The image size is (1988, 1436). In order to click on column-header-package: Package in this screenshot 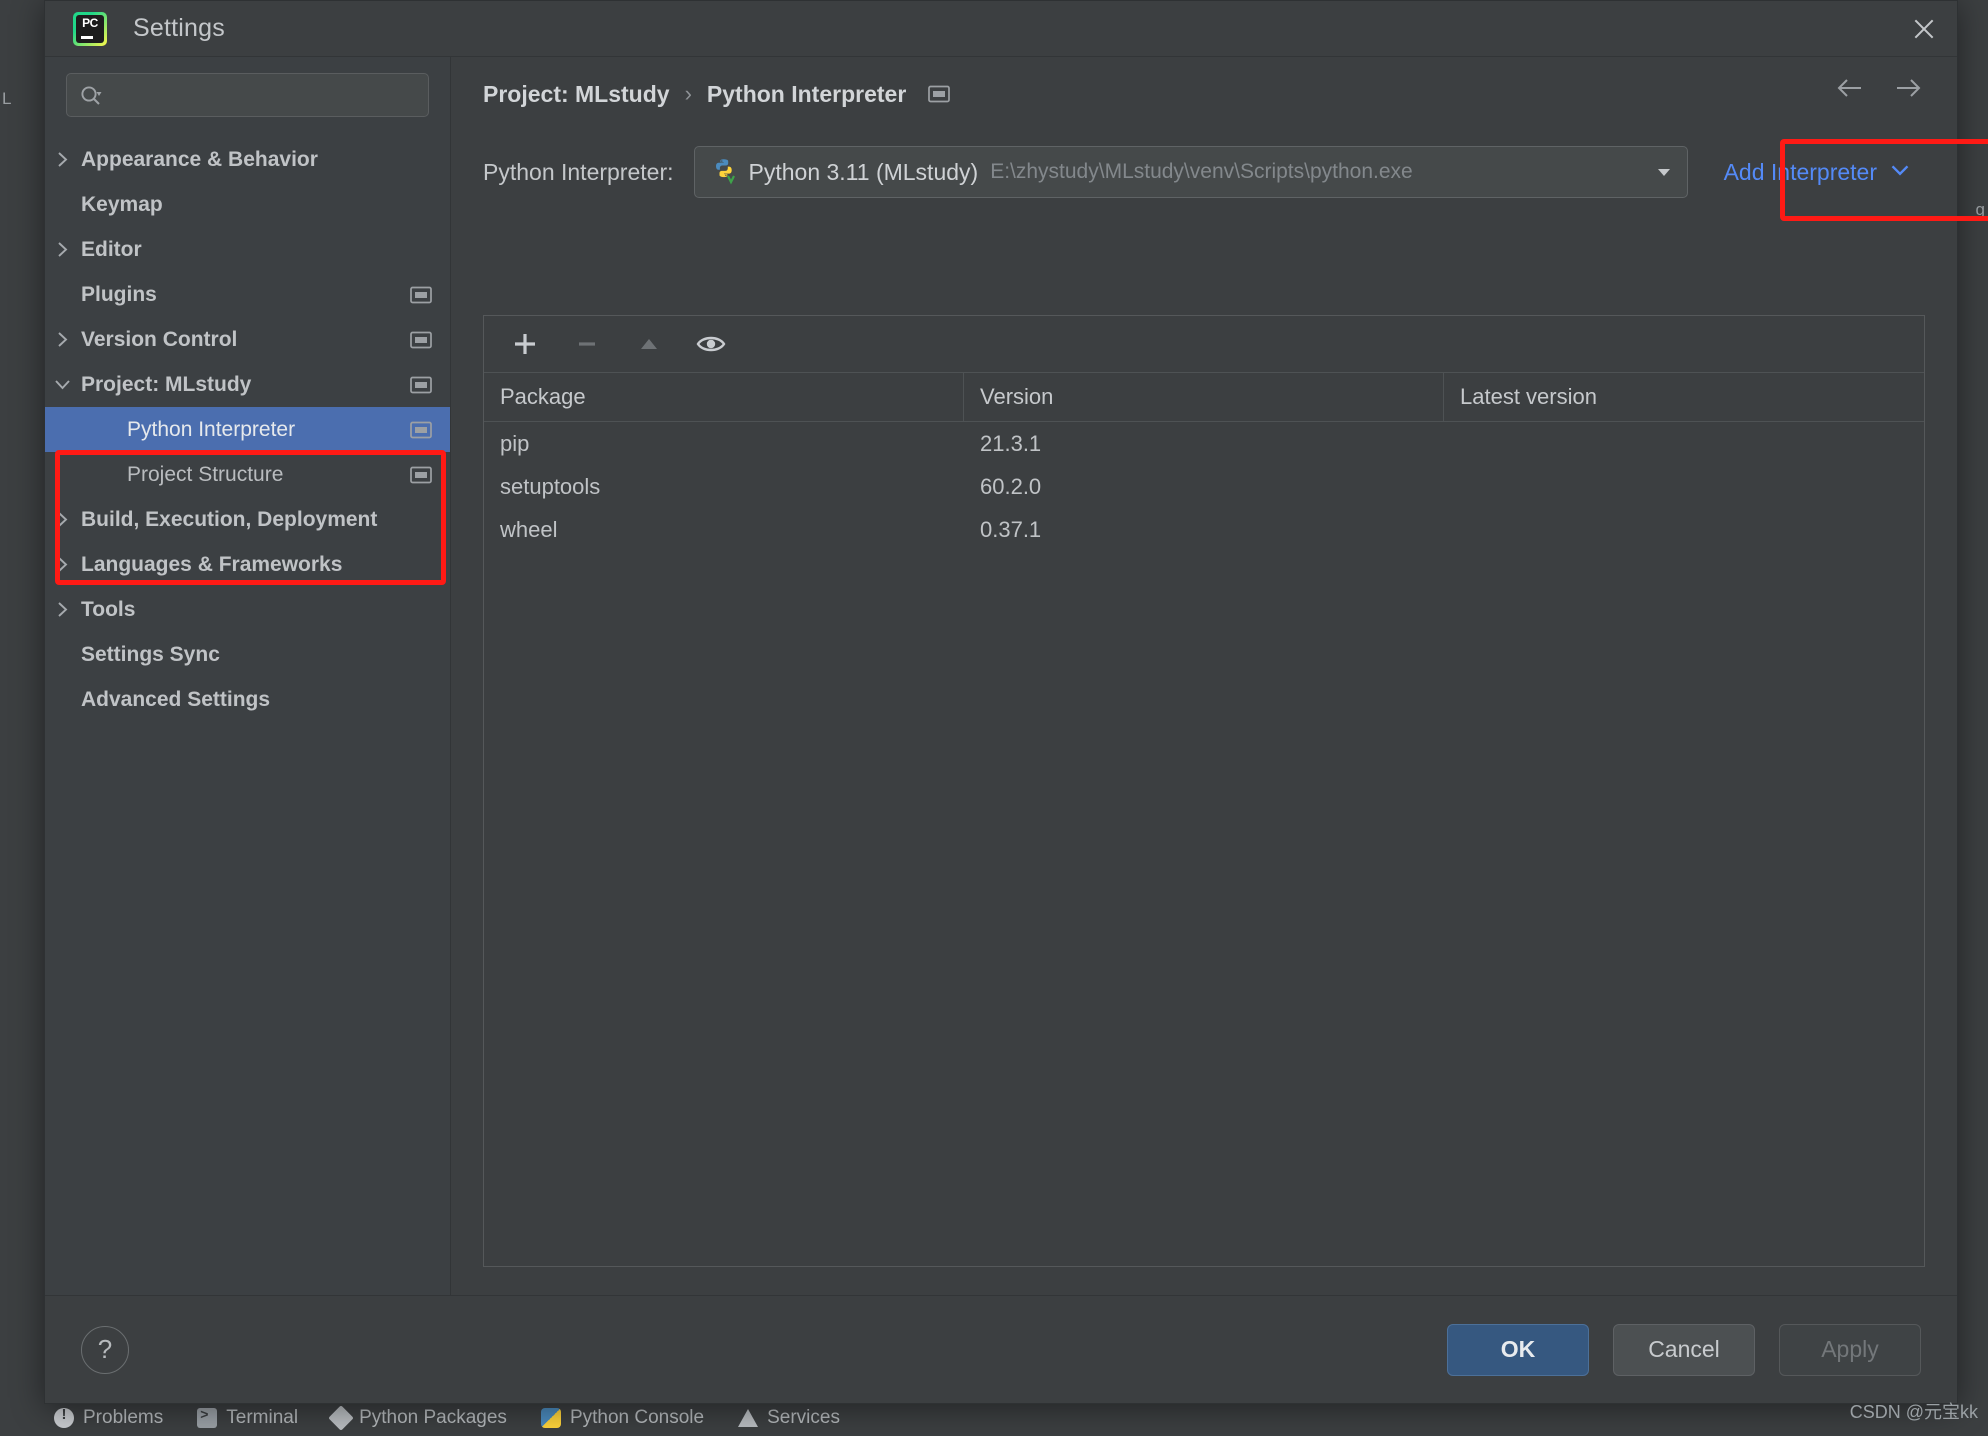, I will do `click(724, 397)`.